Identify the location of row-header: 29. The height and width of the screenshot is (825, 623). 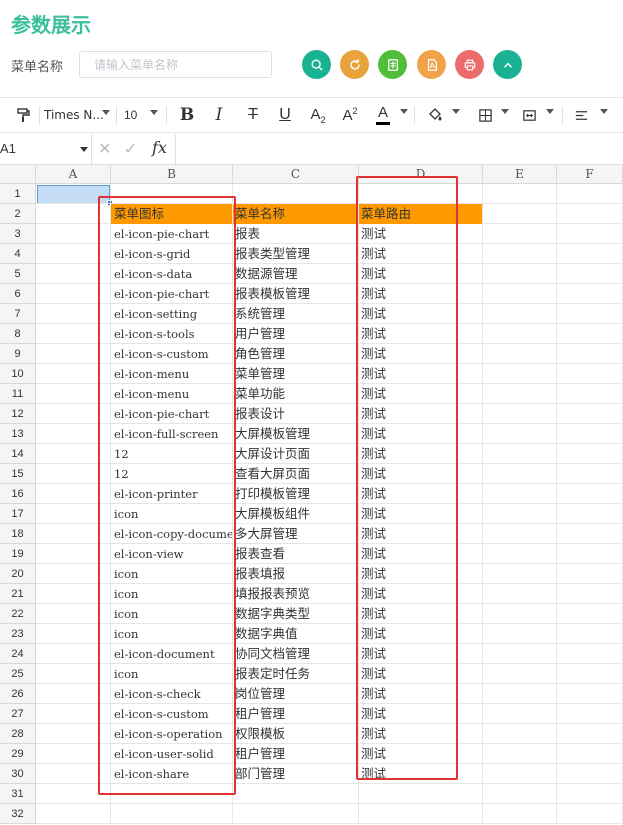
(18, 754).